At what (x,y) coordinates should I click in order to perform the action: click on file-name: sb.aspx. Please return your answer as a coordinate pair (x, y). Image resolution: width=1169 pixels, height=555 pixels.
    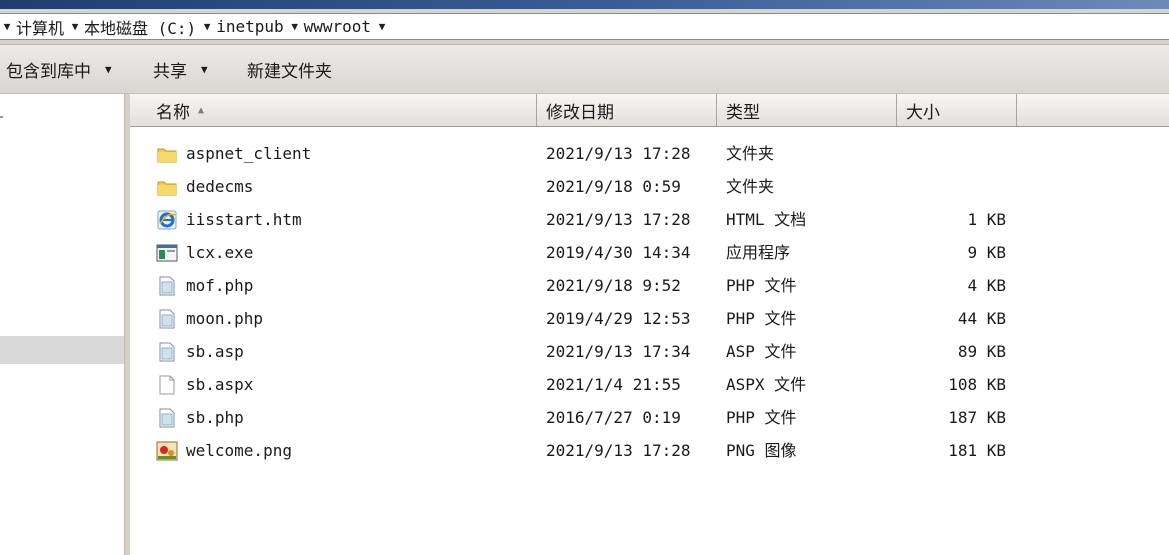
    Looking at the image, I should click on (219, 384).